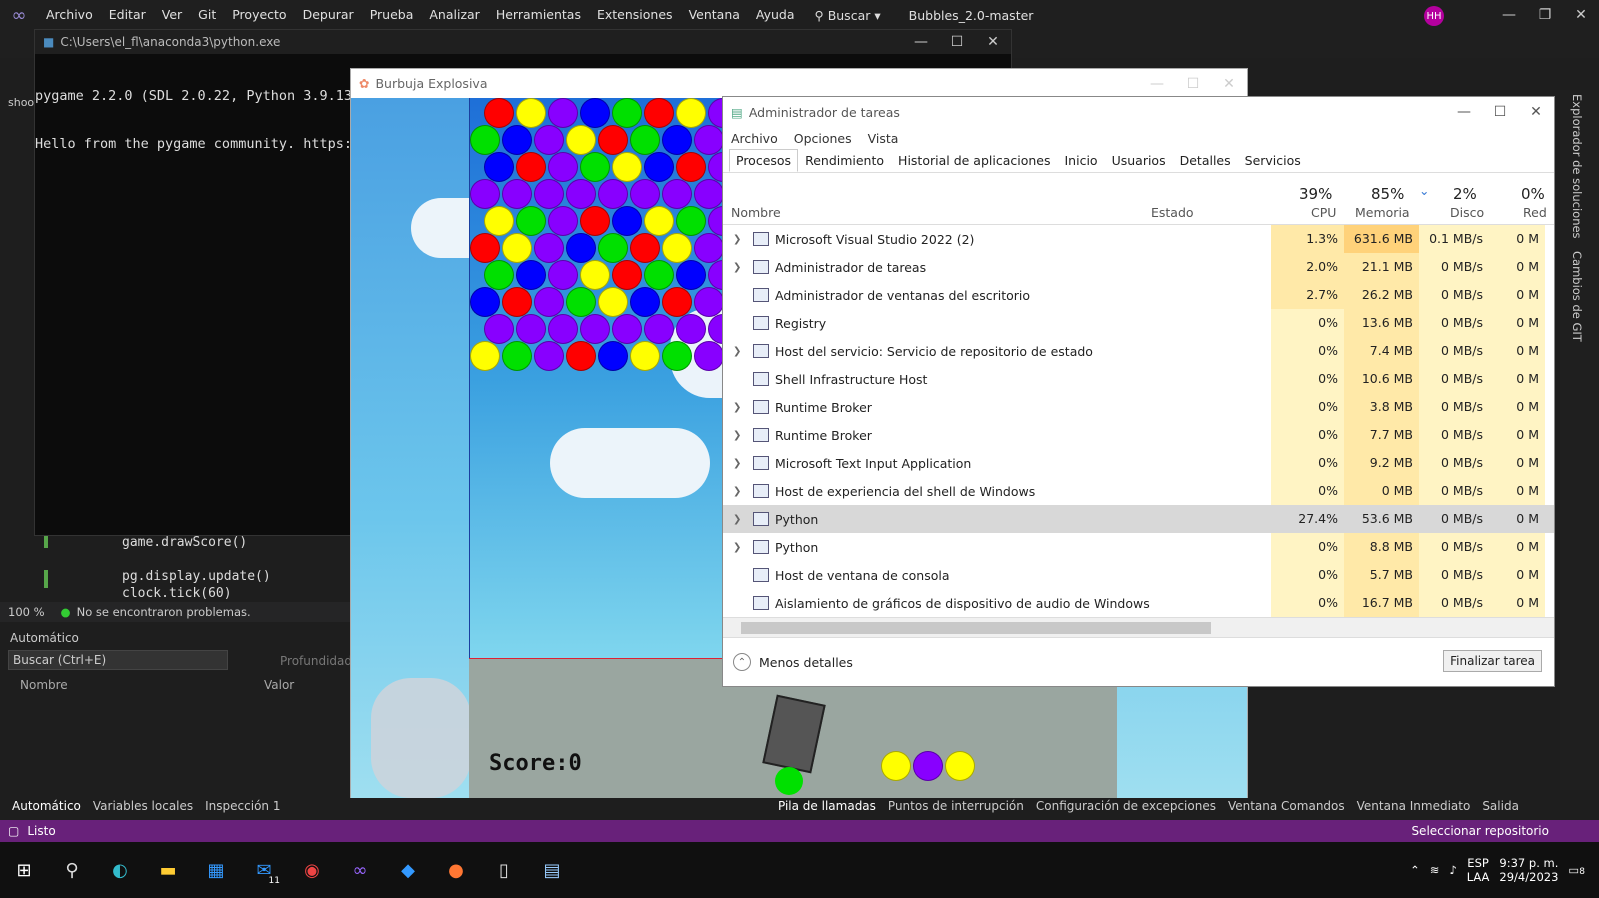 This screenshot has width=1599, height=898. I want to click on process-row: ❯ Runtime Broker 0% 7.7 MB 0 MB/s 0 M, so click(1138, 435).